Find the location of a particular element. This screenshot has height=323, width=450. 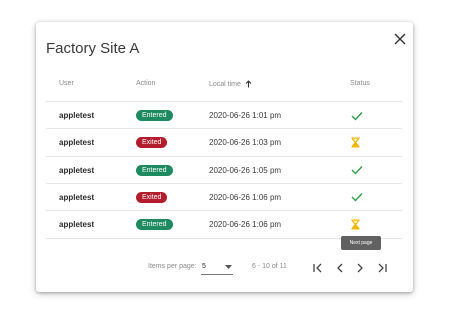

table-row: appletest Entered 2020-06-26 1:06 pm is located at coordinates (224, 224).